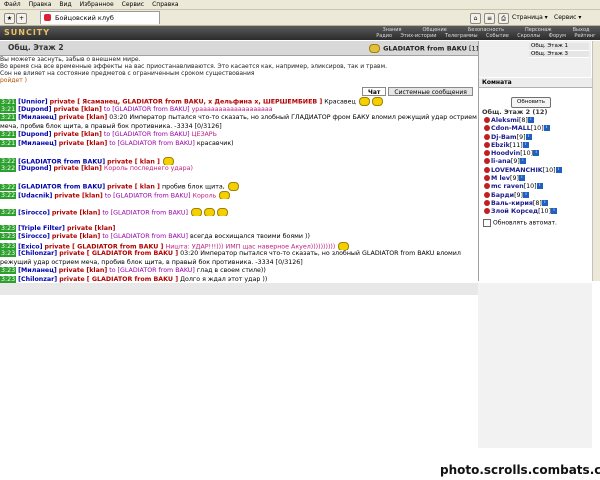  What do you see at coordinates (9, 18) in the screenshot?
I see `favorites-star-icon: ★` at bounding box center [9, 18].